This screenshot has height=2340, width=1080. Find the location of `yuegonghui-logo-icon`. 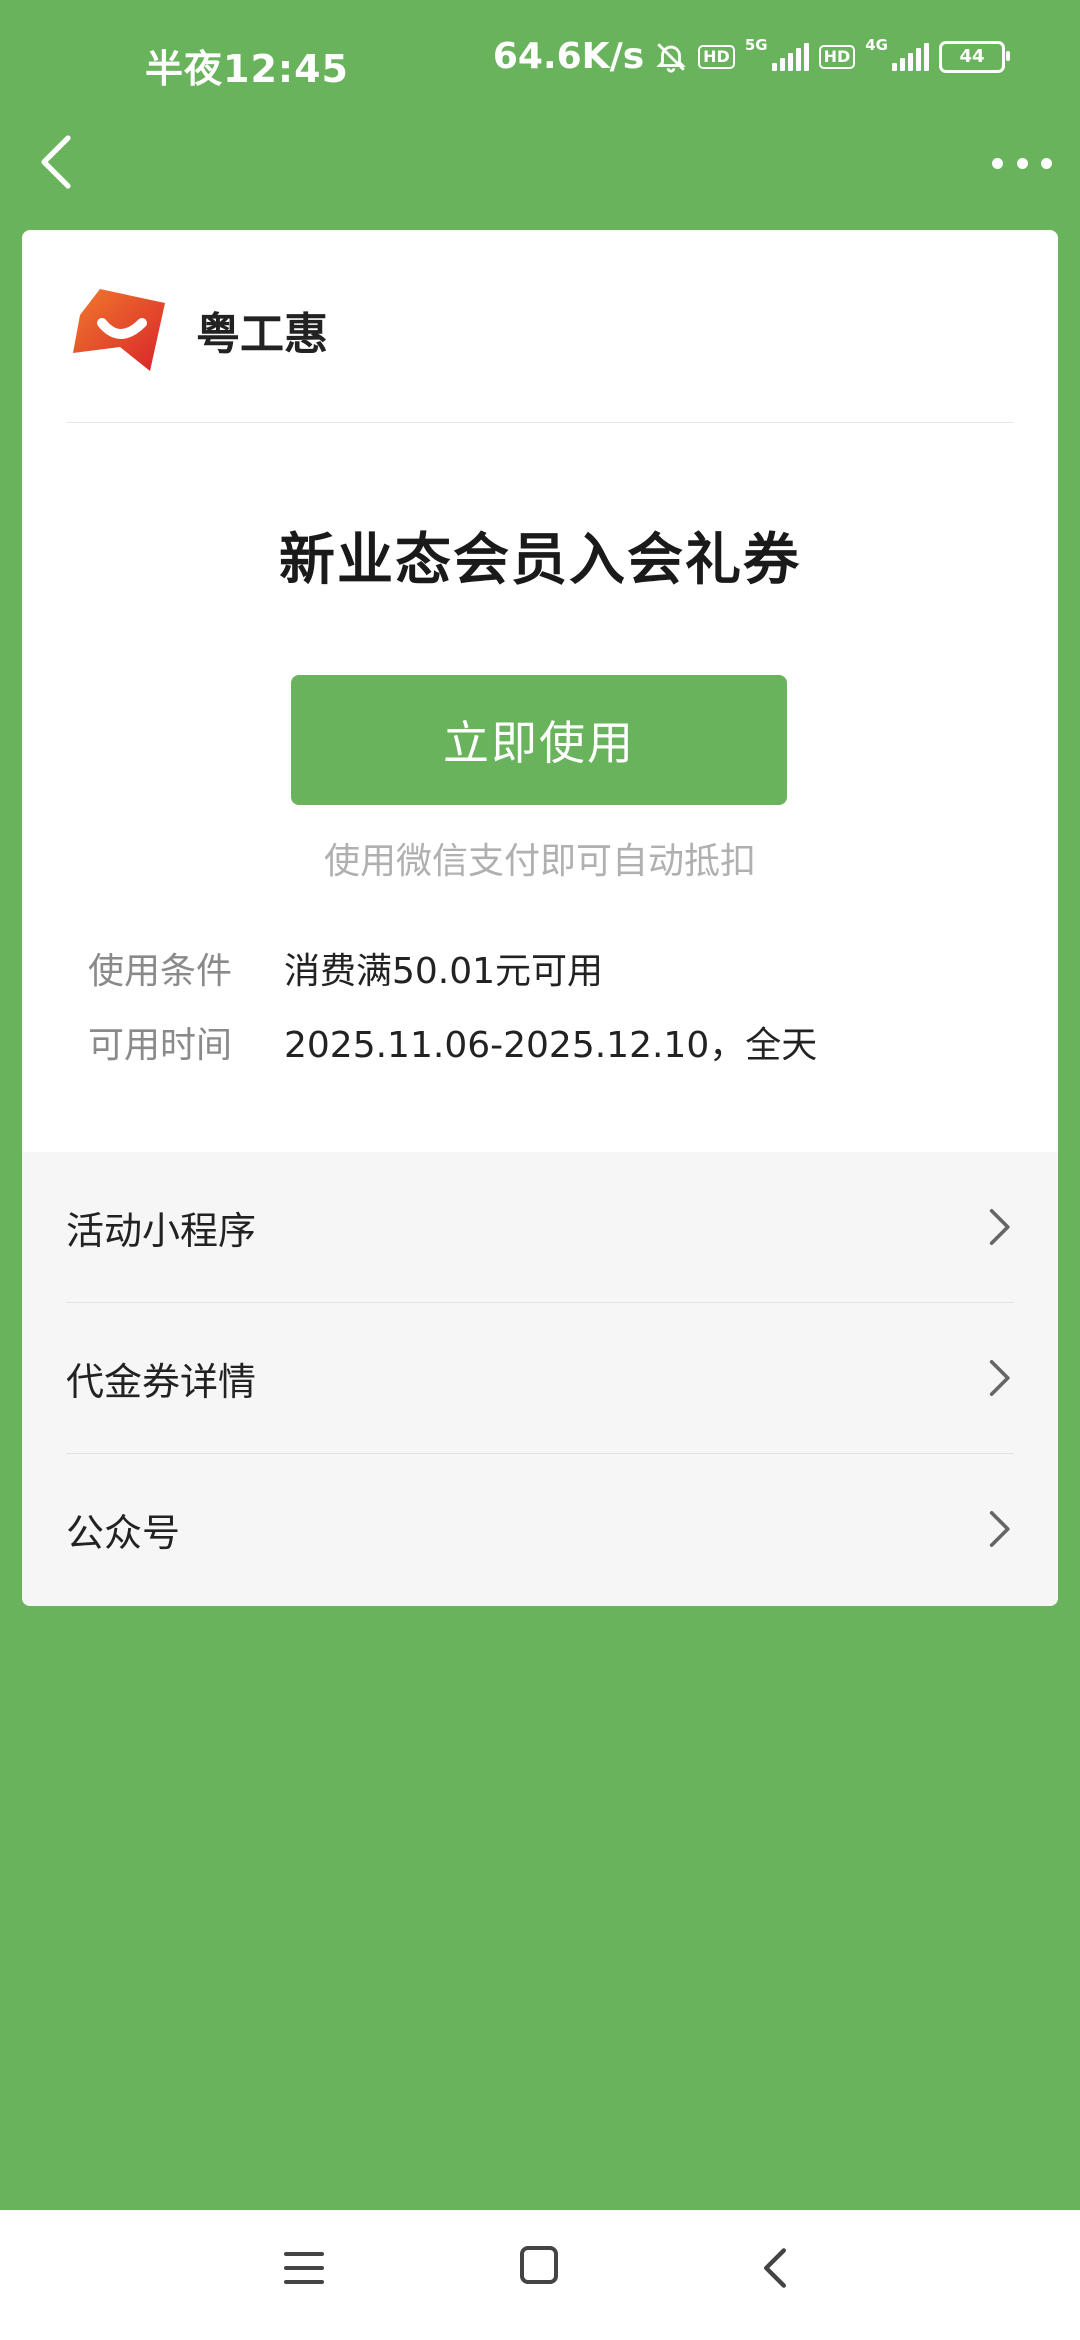

yuegonghui-logo-icon is located at coordinates (119, 330).